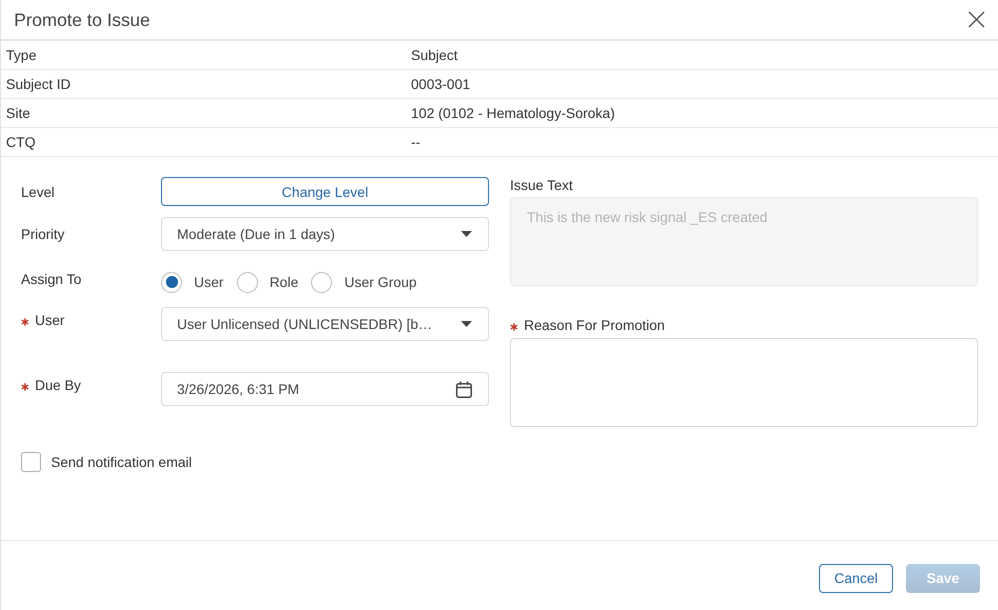 The width and height of the screenshot is (998, 610). Describe the element at coordinates (209, 282) in the screenshot. I see `radio-label: User` at that location.